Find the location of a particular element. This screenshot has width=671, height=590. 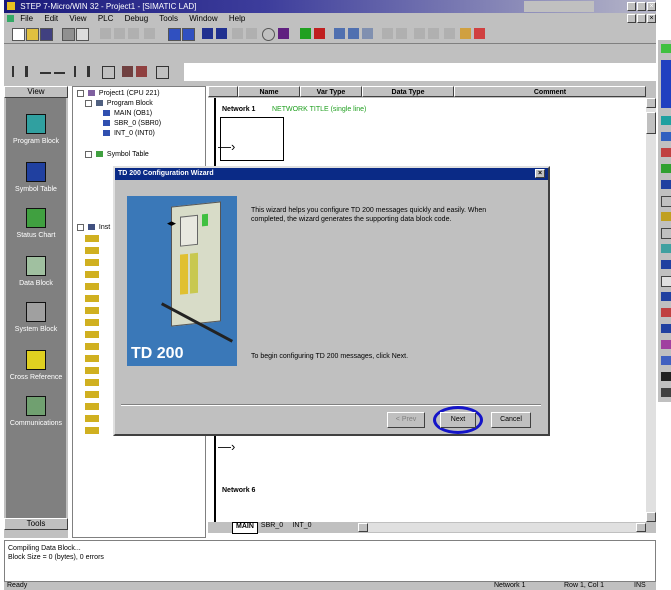

nav-item-status-chart: Status Chart is located at coordinates (36, 223).